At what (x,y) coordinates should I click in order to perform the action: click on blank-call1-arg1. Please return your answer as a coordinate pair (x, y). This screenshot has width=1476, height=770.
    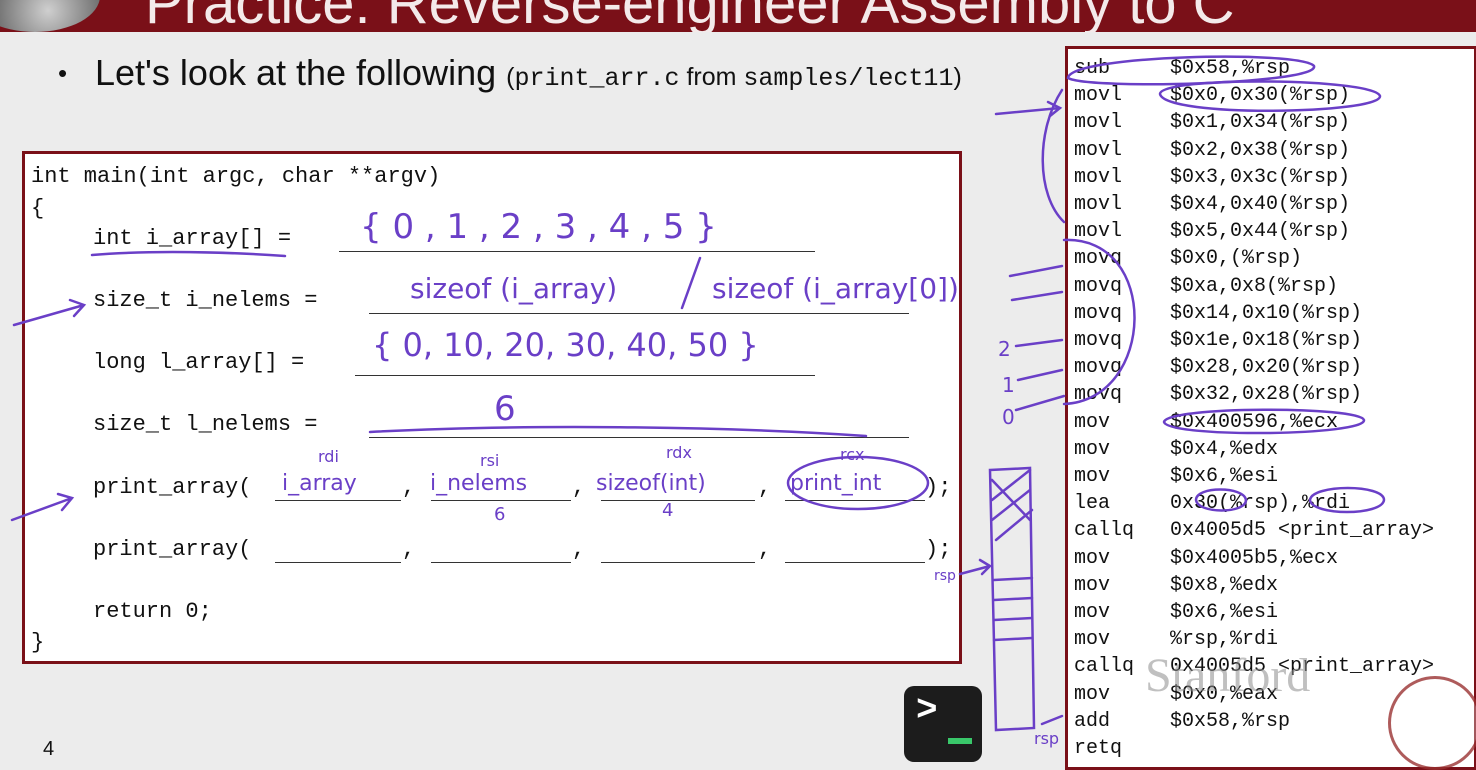
    Looking at the image, I should click on (338, 500).